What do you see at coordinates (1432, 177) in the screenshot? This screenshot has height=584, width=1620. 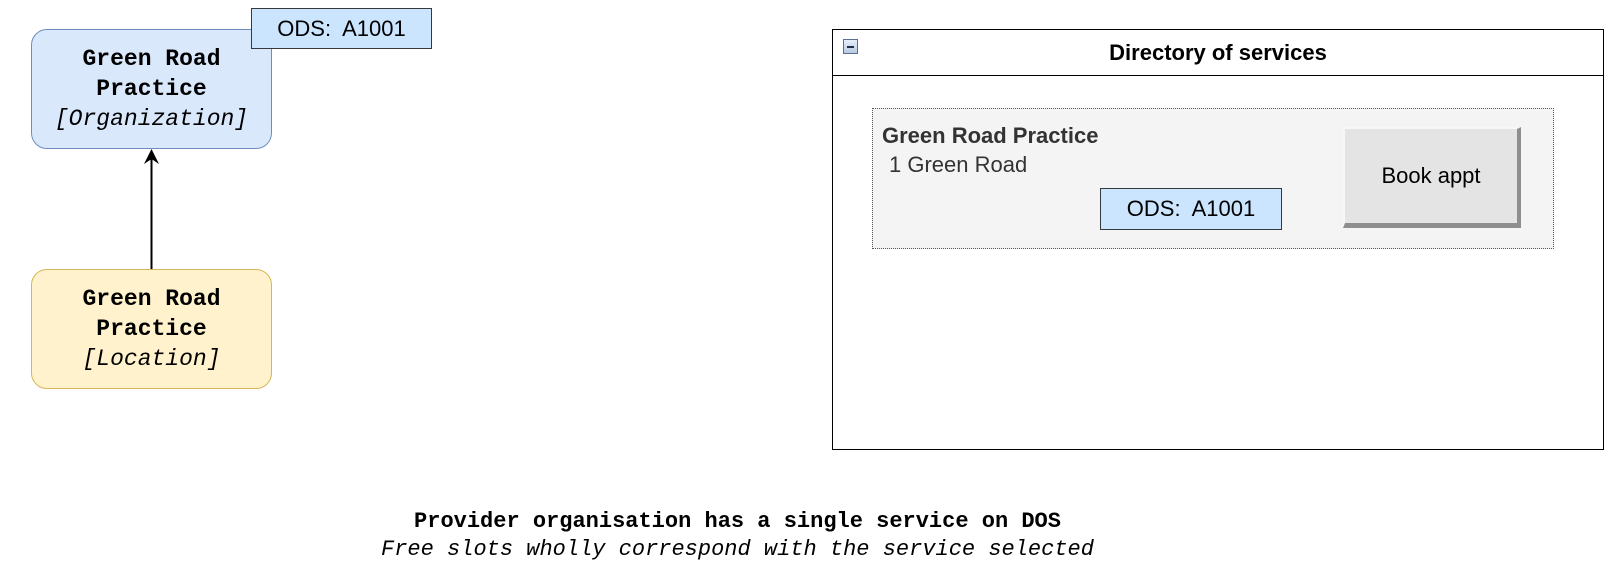 I see `book-appointment-button: Book appt` at bounding box center [1432, 177].